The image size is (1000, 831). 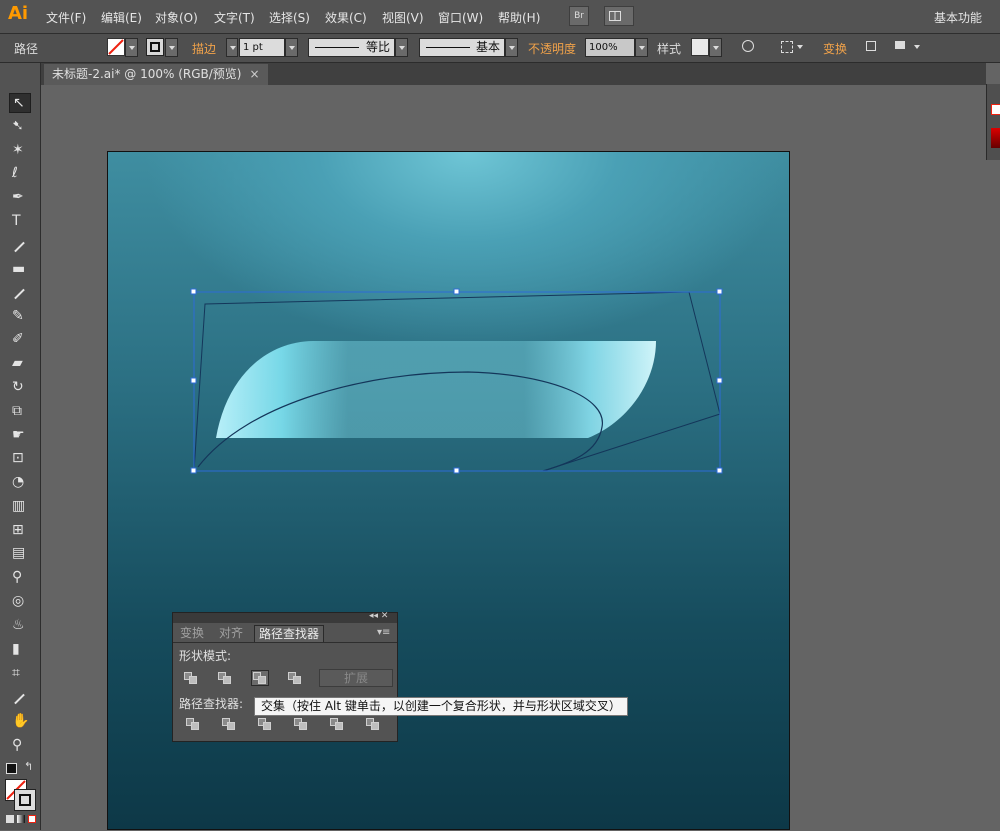 What do you see at coordinates (800, 47) in the screenshot?
I see `align-options-dropdown` at bounding box center [800, 47].